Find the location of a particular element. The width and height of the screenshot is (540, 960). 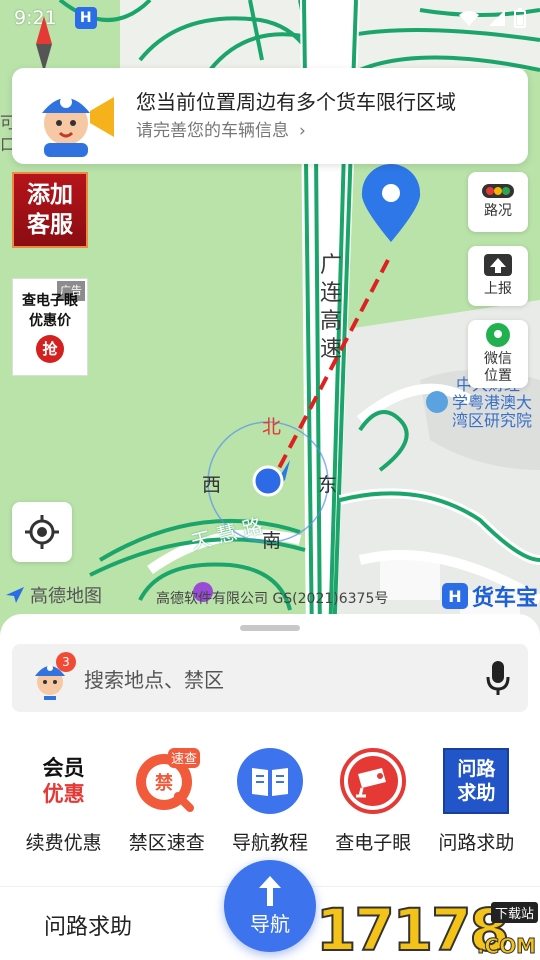

expressway-char-1: 广 is located at coordinates (331, 265).